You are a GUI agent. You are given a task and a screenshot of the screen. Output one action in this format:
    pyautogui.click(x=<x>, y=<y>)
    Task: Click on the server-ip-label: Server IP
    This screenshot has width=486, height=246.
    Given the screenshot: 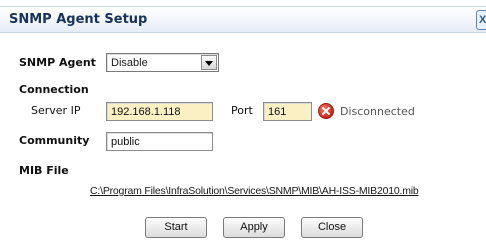 What is the action you would take?
    pyautogui.click(x=56, y=110)
    